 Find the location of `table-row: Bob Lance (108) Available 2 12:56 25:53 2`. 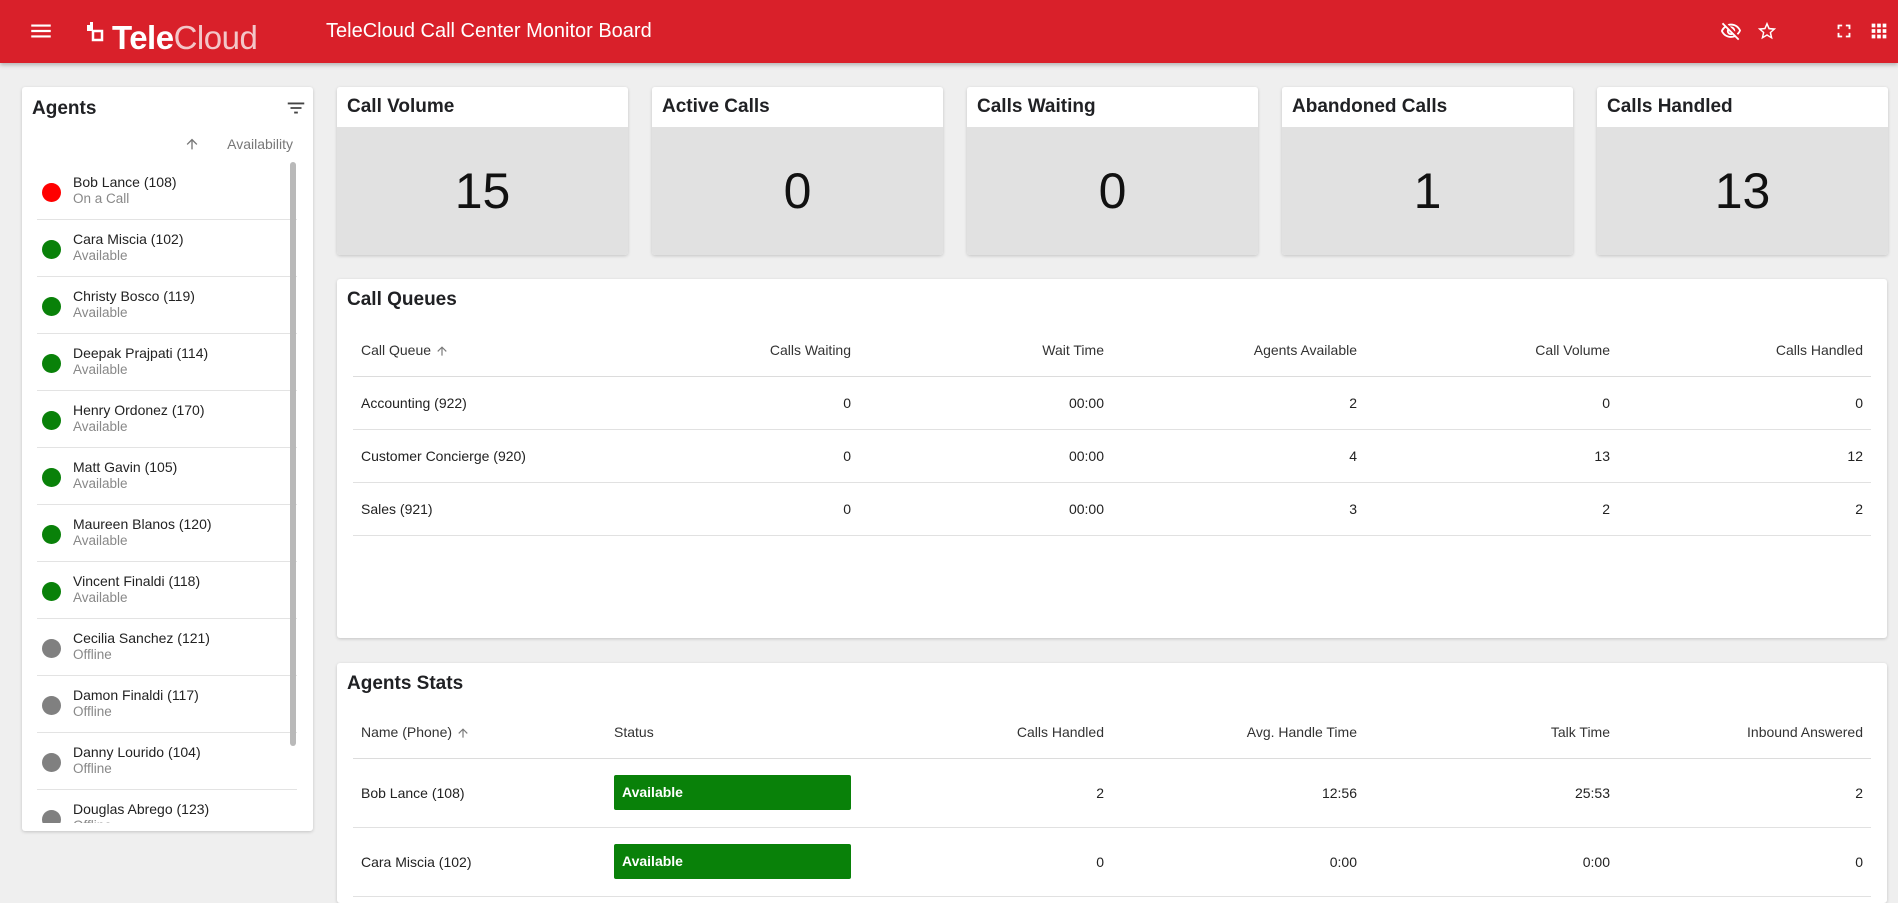

table-row: Bob Lance (108) Available 2 12:56 25:53 2 is located at coordinates (1112, 793).